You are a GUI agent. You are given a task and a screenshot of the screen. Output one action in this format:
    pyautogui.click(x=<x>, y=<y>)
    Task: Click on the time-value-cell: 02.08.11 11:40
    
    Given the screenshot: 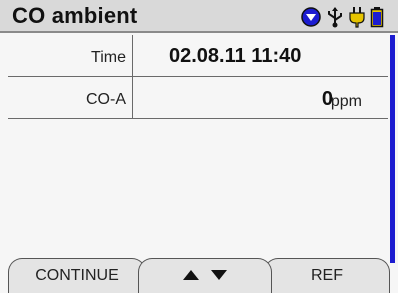 What is the action you would take?
    pyautogui.click(x=261, y=56)
    